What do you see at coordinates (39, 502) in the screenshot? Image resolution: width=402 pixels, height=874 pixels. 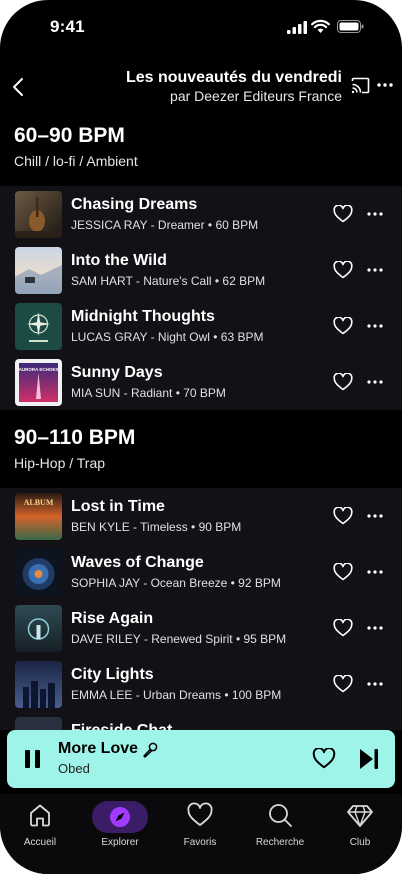 I see `cover-text: ALBUM` at bounding box center [39, 502].